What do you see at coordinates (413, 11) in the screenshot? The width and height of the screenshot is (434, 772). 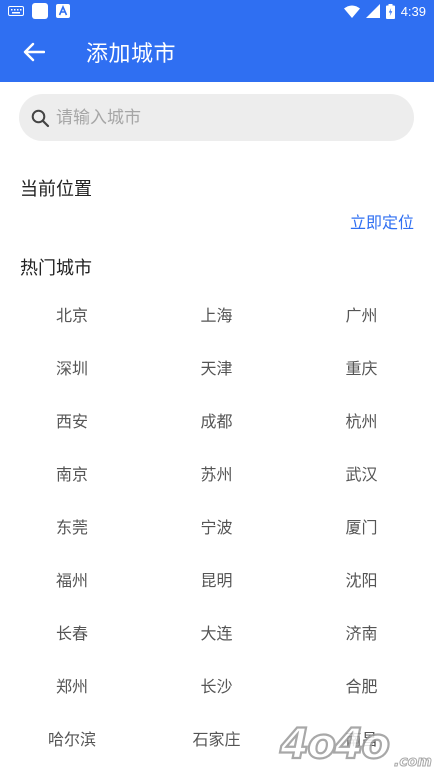 I see `status-time: 4:39` at bounding box center [413, 11].